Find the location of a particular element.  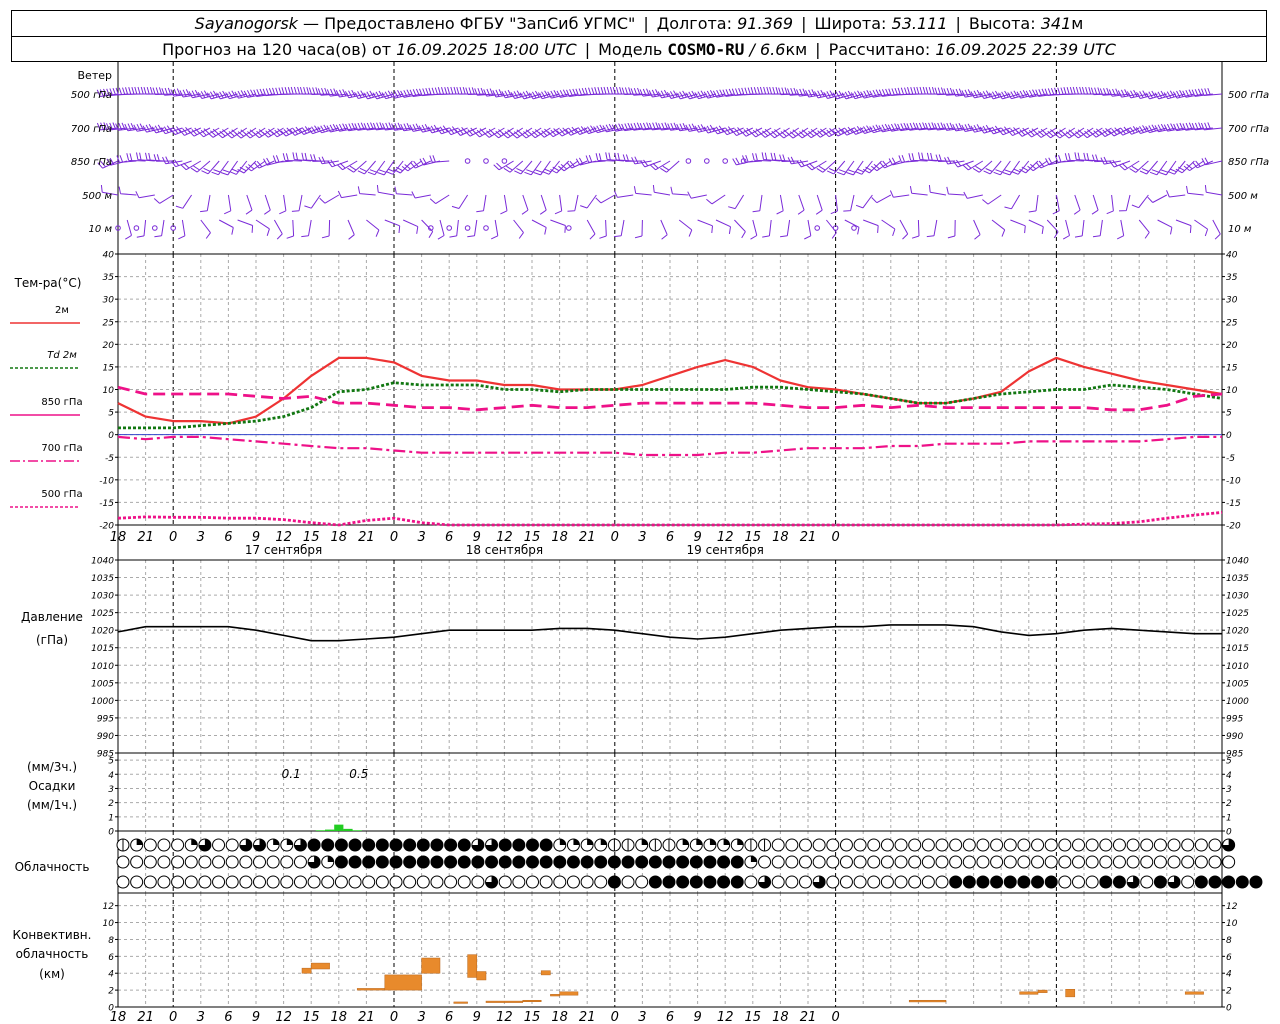

tick-label: 25 is located at coordinates (109, 323).